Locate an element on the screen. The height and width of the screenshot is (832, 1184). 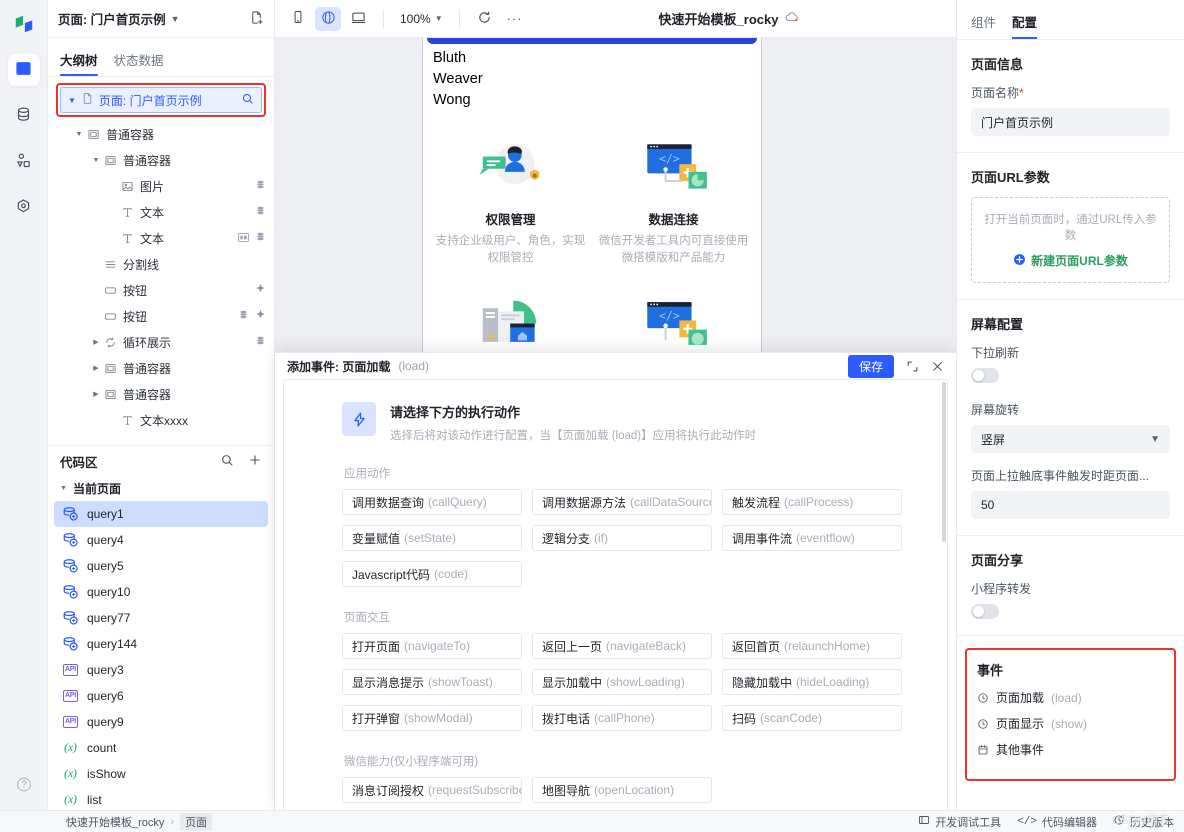
action-chip: 显示消息提示 (showToast) is located at coordinates (432, 682).